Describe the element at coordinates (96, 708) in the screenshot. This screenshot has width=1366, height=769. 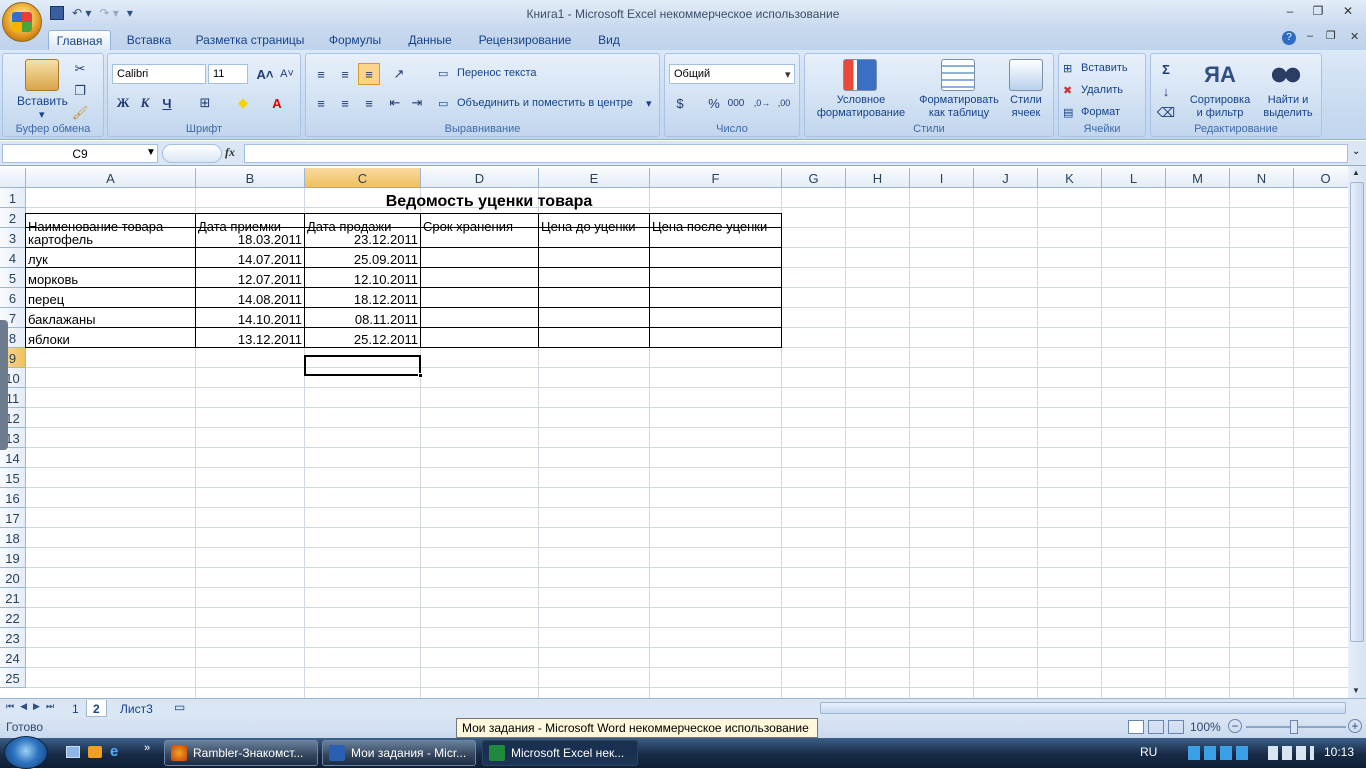
I see `sheet-tab-2: 2` at that location.